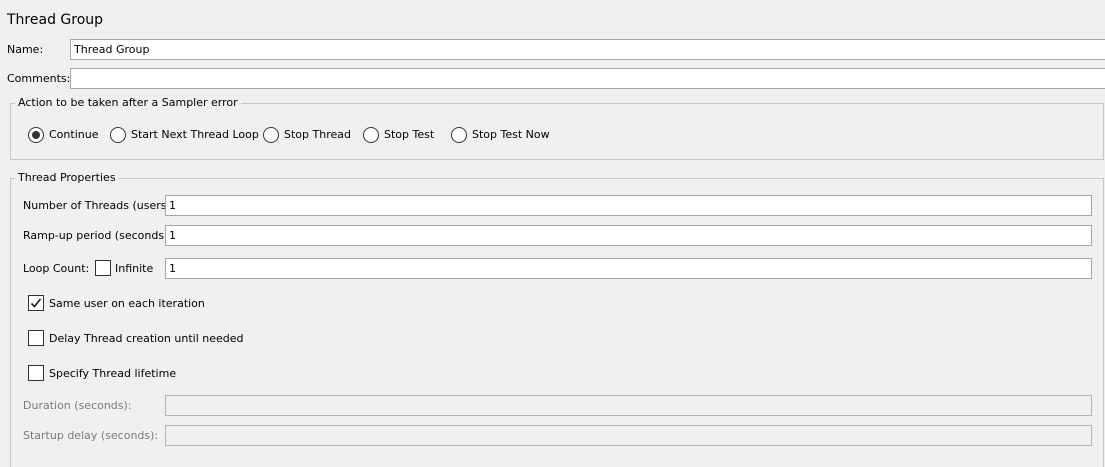  Describe the element at coordinates (112, 374) in the screenshot. I see `specify-lifetime-checkbox-label: Specify Thread lifetime` at that location.